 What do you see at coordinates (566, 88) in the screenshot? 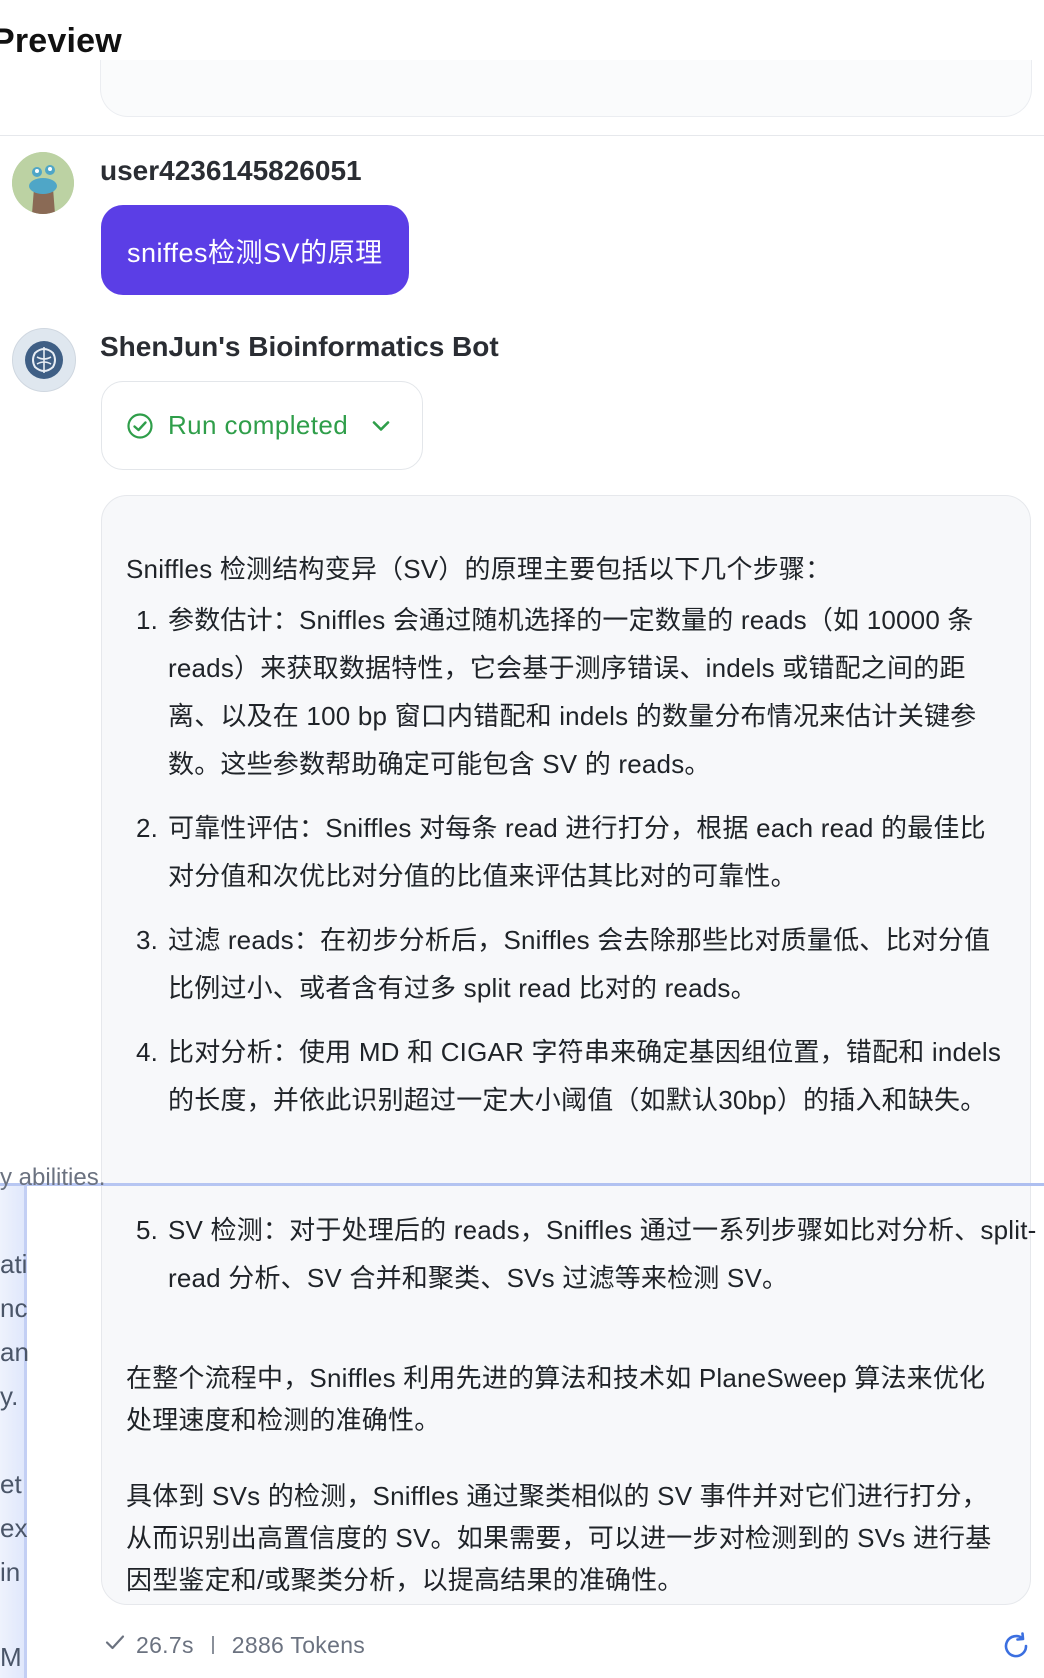
I see `chat-input-edge` at bounding box center [566, 88].